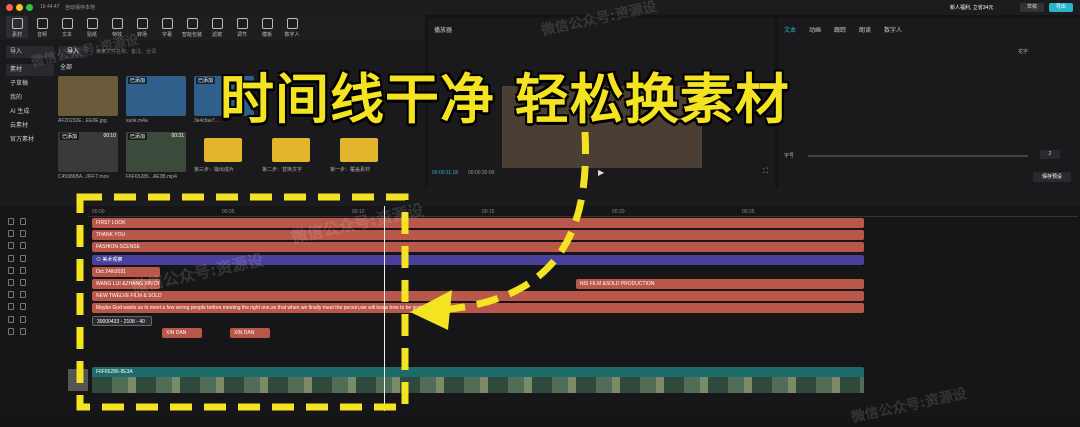 The width and height of the screenshot is (1080, 427). Describe the element at coordinates (514, 222) in the screenshot. I see `dashed-arrow-path` at that location.